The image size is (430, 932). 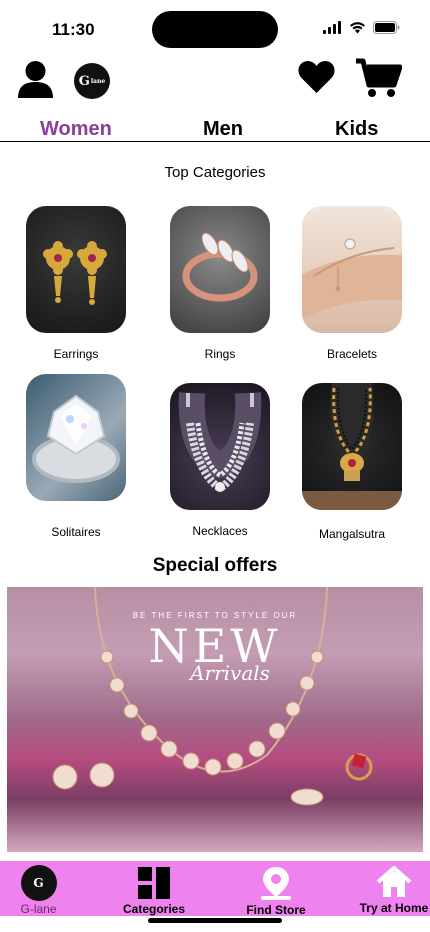 I want to click on heart-icon, so click(x=316, y=77).